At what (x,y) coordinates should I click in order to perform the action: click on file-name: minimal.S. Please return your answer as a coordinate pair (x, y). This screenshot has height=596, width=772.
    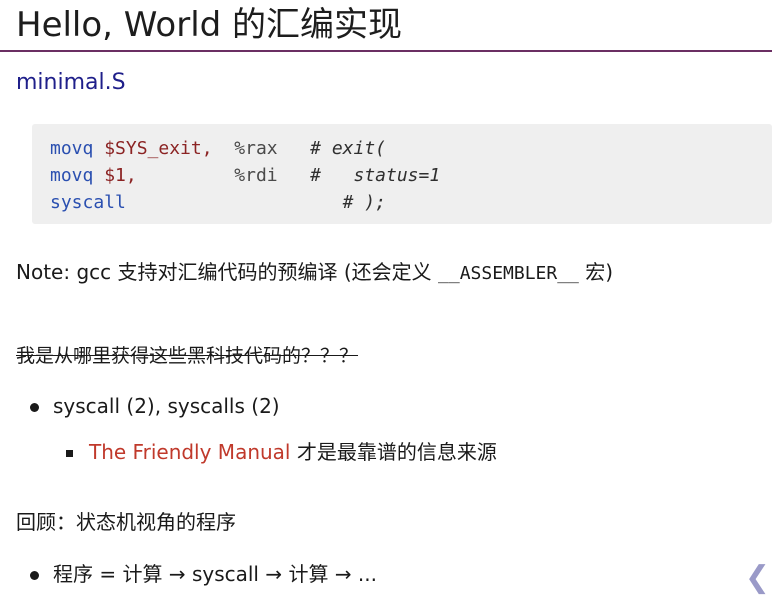
    Looking at the image, I should click on (71, 82).